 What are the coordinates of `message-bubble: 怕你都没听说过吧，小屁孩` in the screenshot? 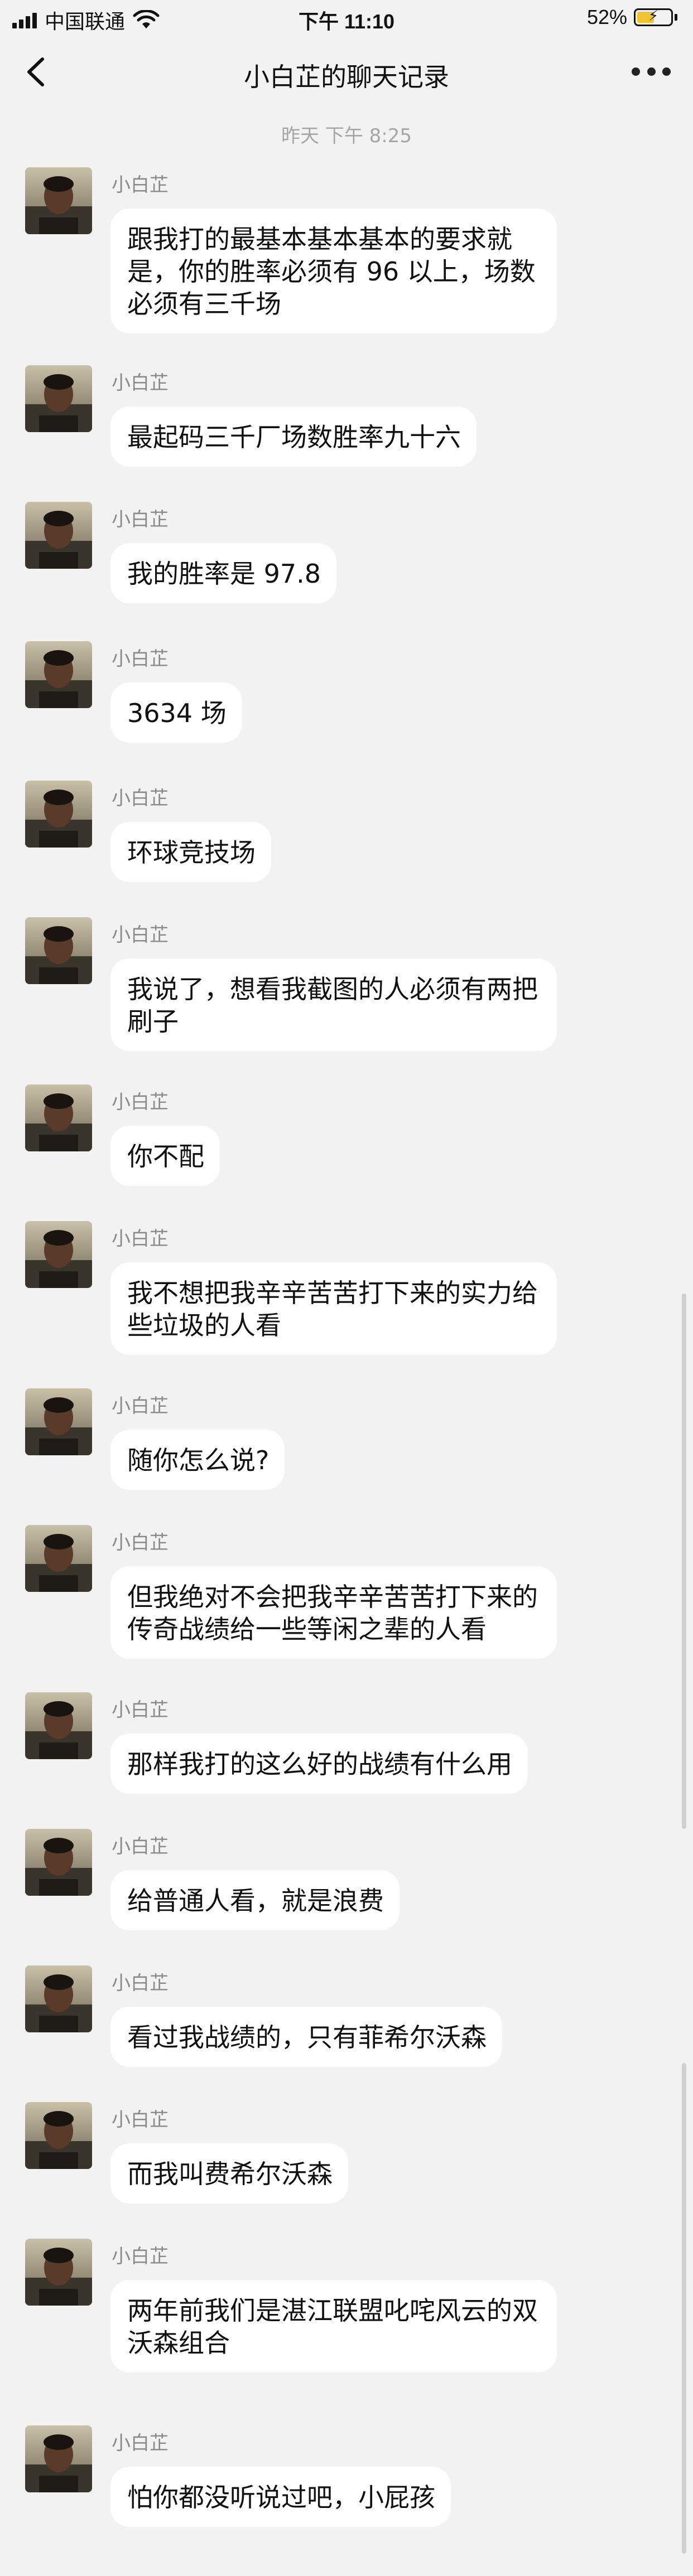 It's located at (280, 2497).